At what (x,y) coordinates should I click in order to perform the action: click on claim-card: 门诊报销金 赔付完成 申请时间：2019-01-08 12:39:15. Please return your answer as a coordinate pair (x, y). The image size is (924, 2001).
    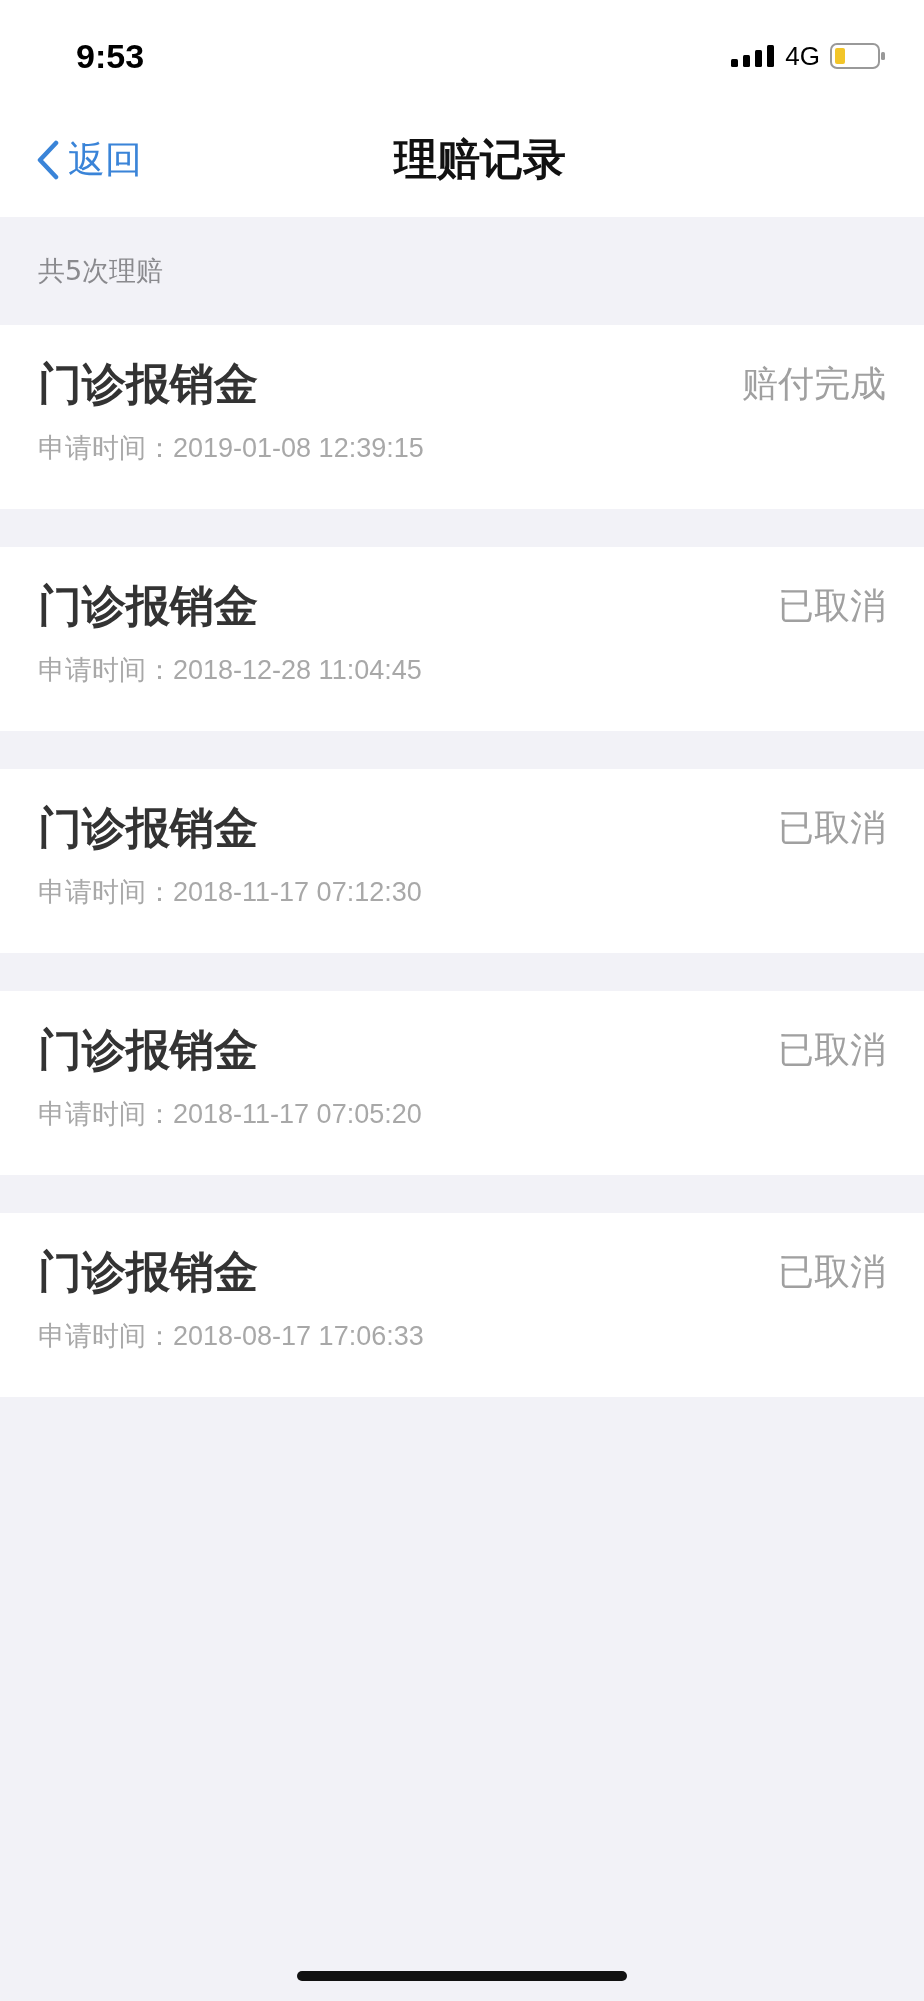
    Looking at the image, I should click on (462, 417).